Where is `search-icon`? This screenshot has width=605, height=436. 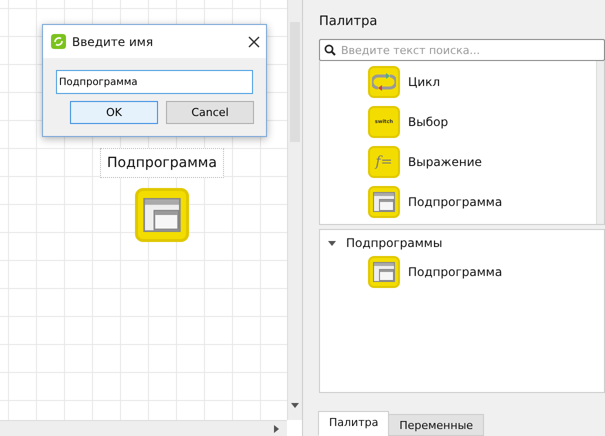
search-icon is located at coordinates (330, 50).